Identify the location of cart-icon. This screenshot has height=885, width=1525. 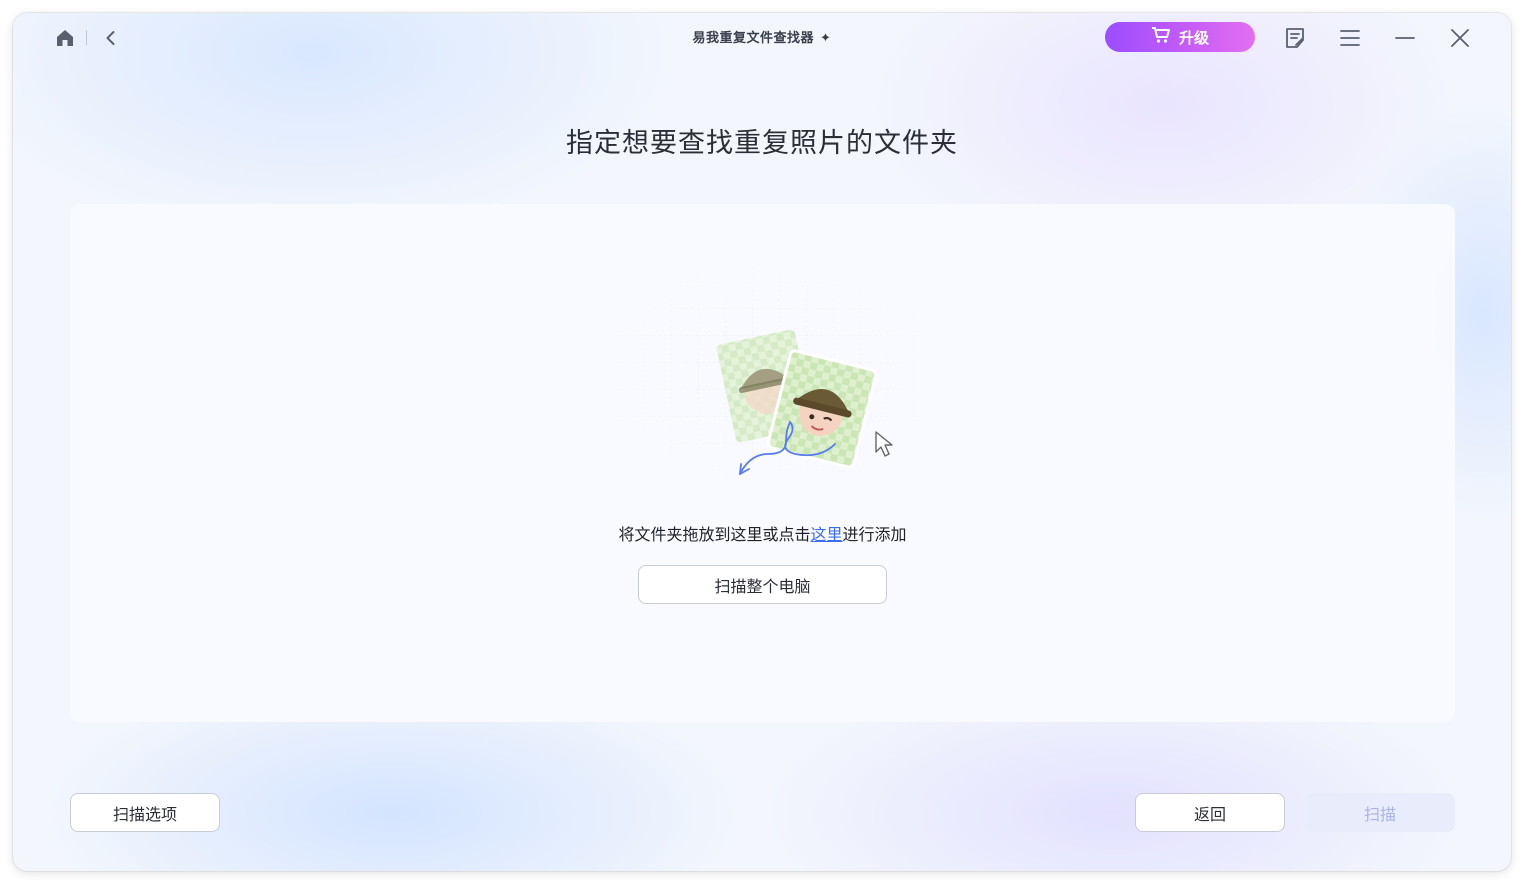
(1161, 37).